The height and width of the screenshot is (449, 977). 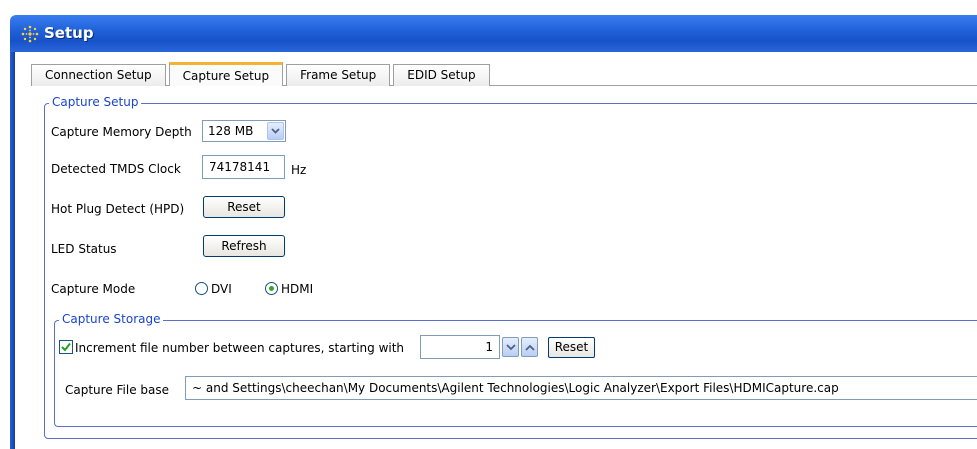 What do you see at coordinates (117, 390) in the screenshot?
I see `file-base-label: Capture File base` at bounding box center [117, 390].